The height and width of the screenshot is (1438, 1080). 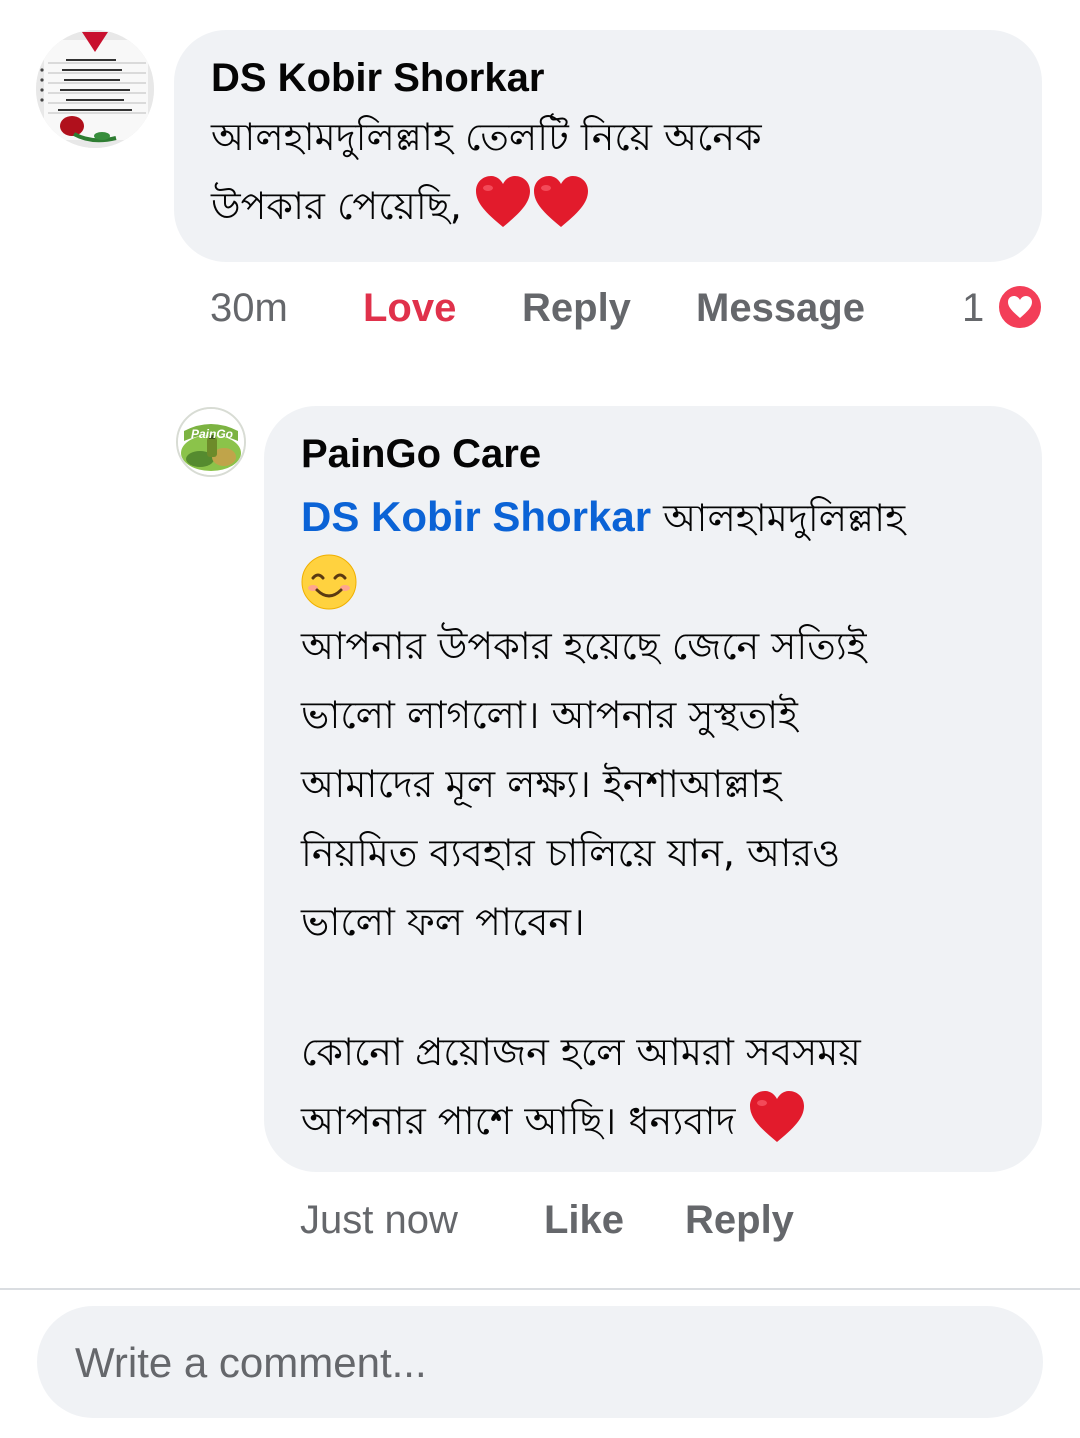 I want to click on comment-author-name: DS Kobir Shorkar, so click(x=377, y=78).